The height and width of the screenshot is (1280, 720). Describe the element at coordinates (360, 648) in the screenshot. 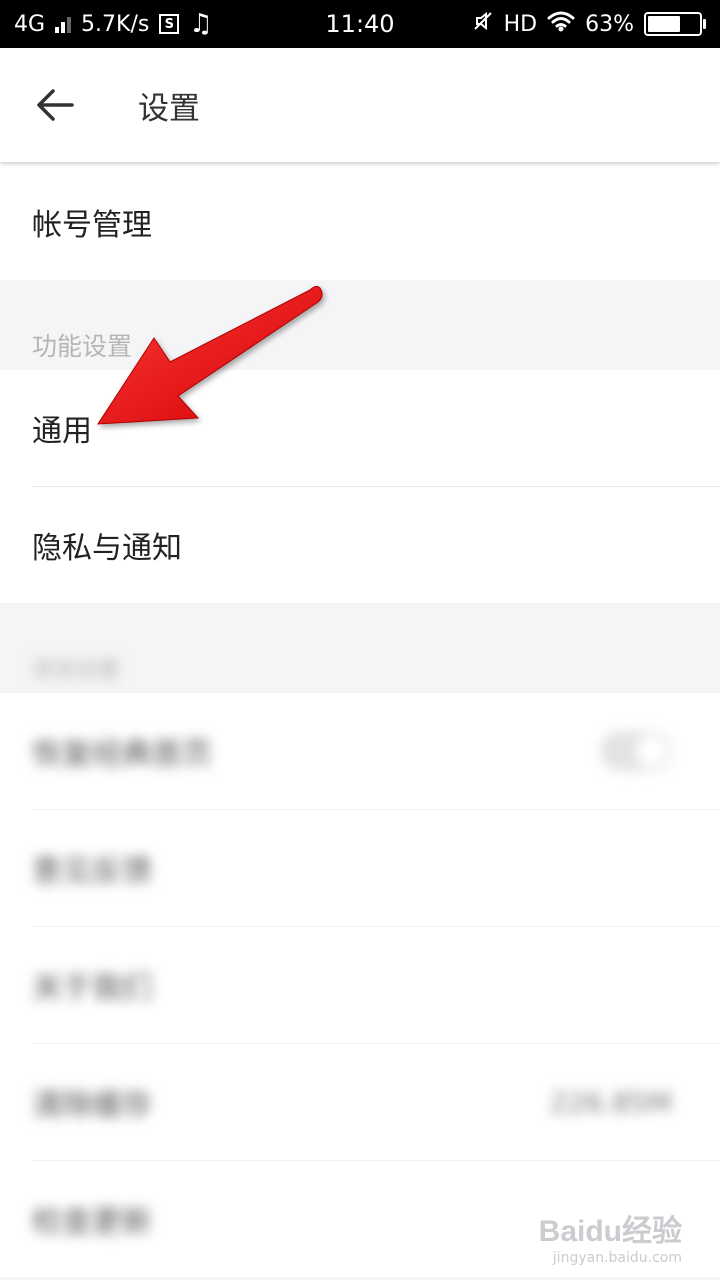

I see `other-settings-header: 其他设置` at that location.